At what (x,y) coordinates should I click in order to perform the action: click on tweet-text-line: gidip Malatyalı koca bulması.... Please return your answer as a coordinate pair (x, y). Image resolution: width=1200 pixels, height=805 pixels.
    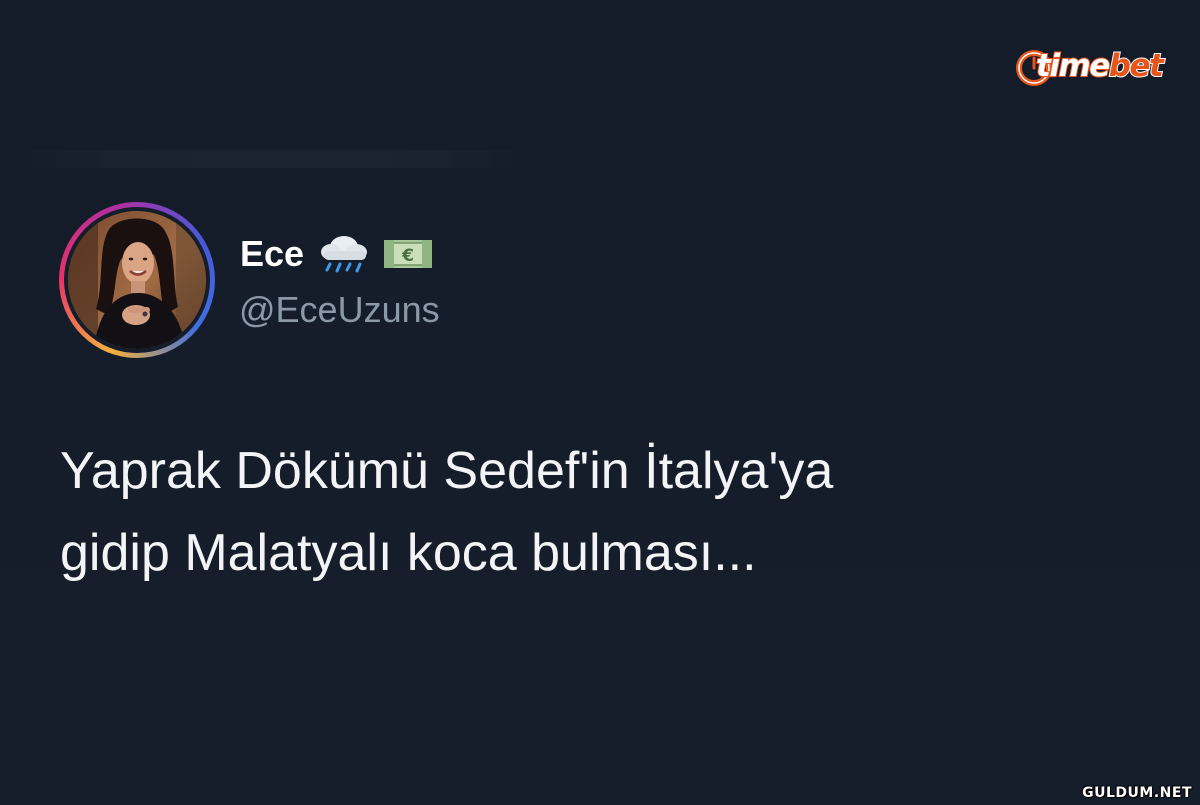
    Looking at the image, I should click on (408, 553).